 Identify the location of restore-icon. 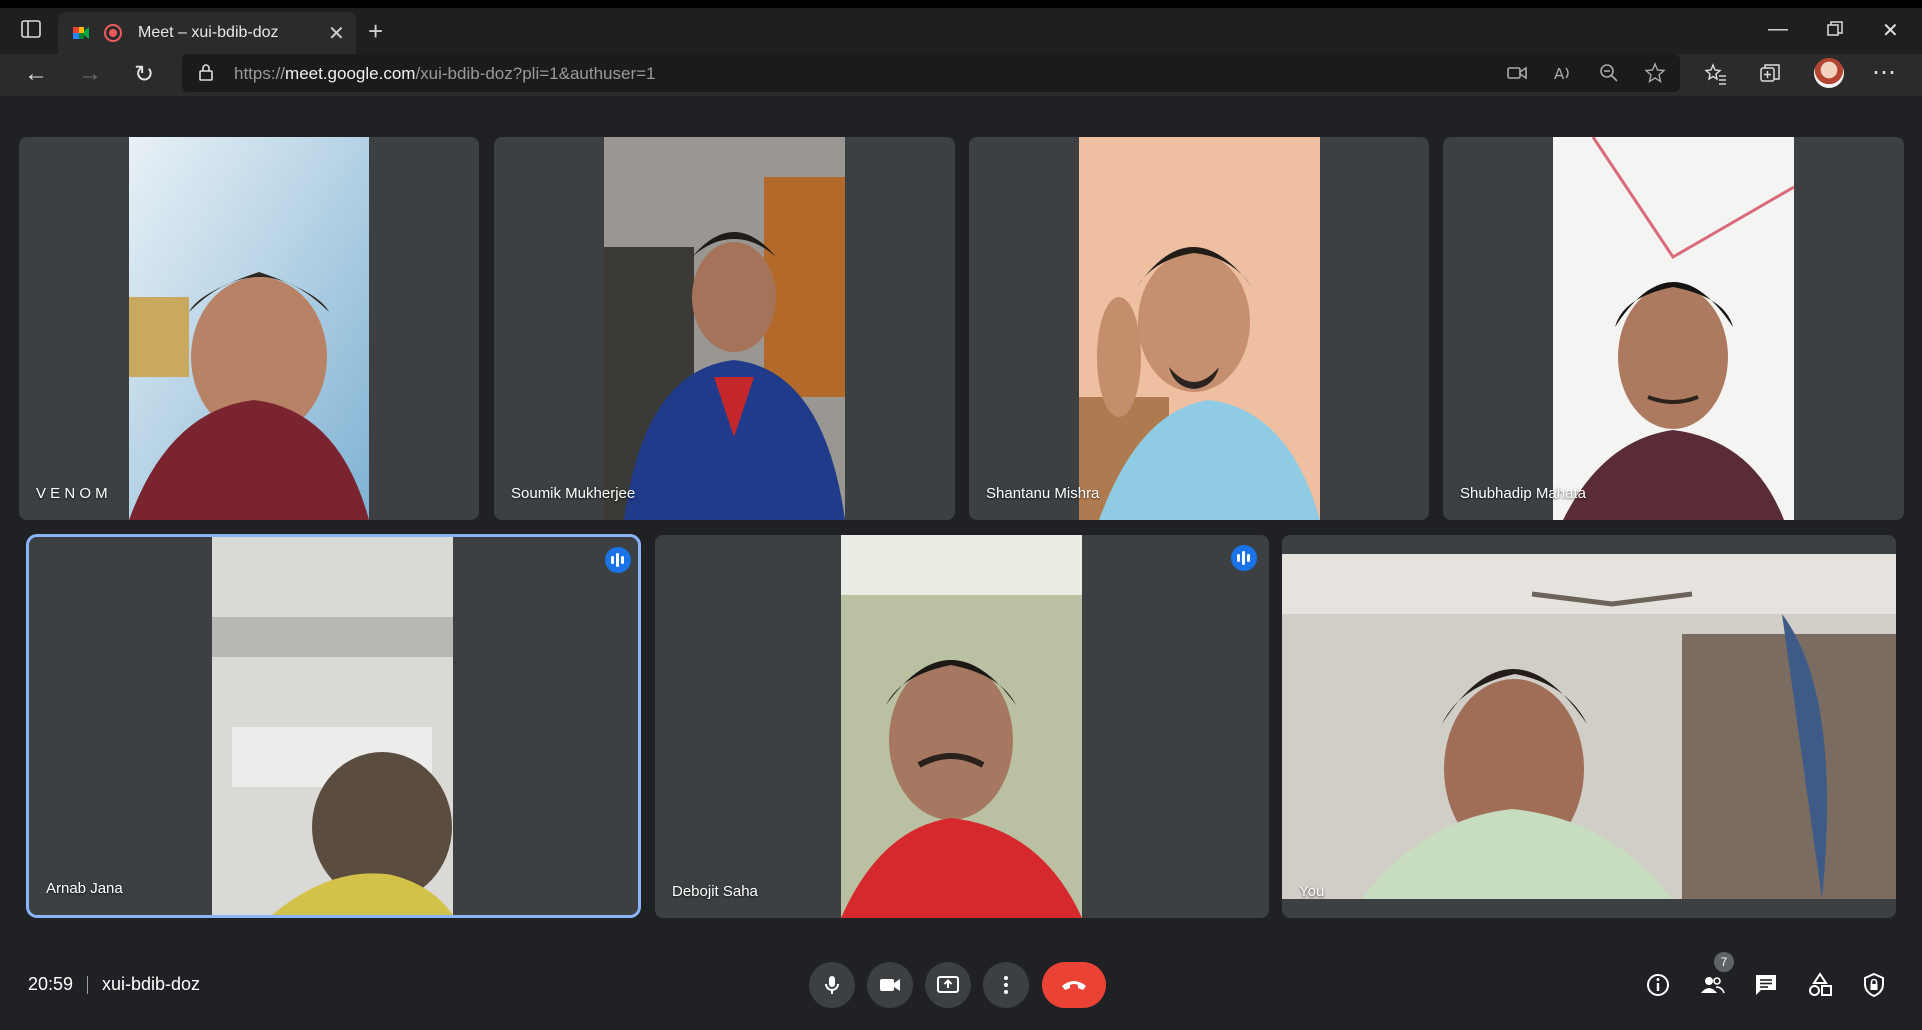
(1835, 29).